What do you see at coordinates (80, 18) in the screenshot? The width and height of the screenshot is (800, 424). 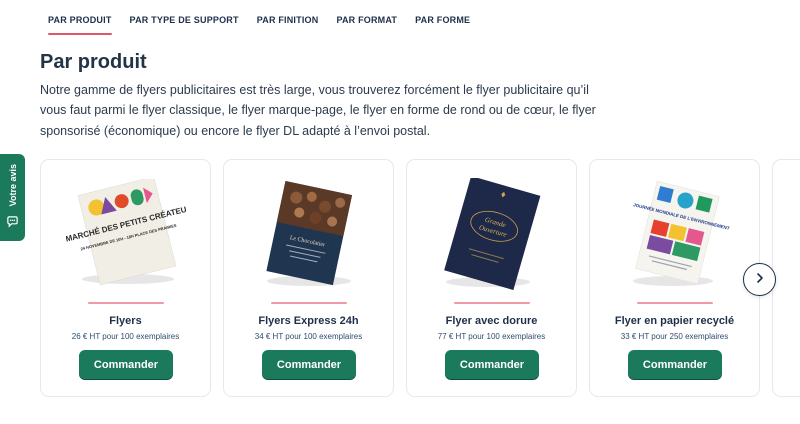 I see `tab-par-produit: PAR PRODUIT` at bounding box center [80, 18].